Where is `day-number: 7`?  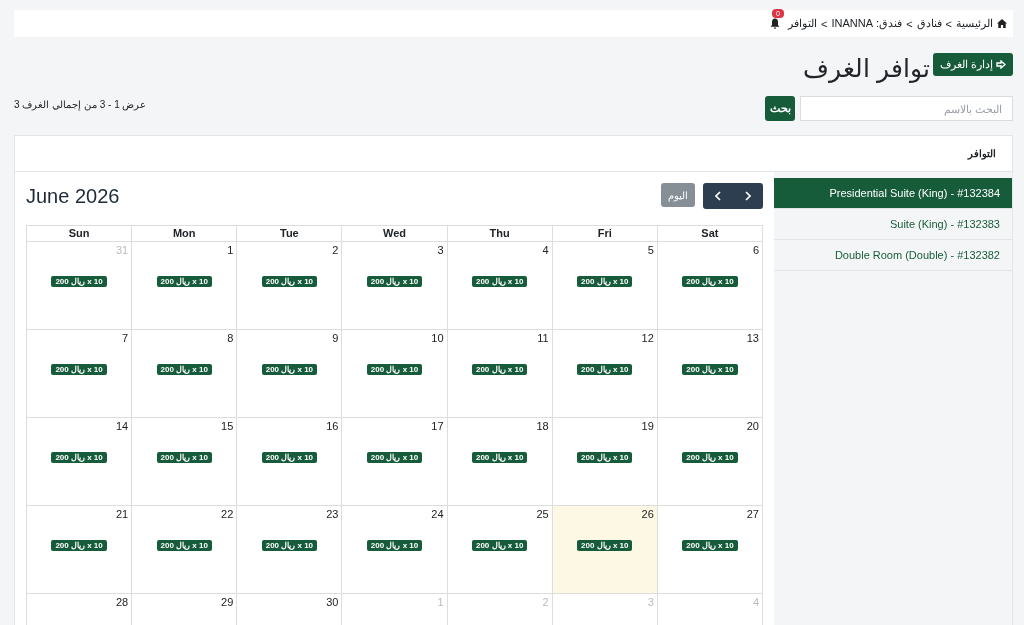
day-number: 7 is located at coordinates (126, 337).